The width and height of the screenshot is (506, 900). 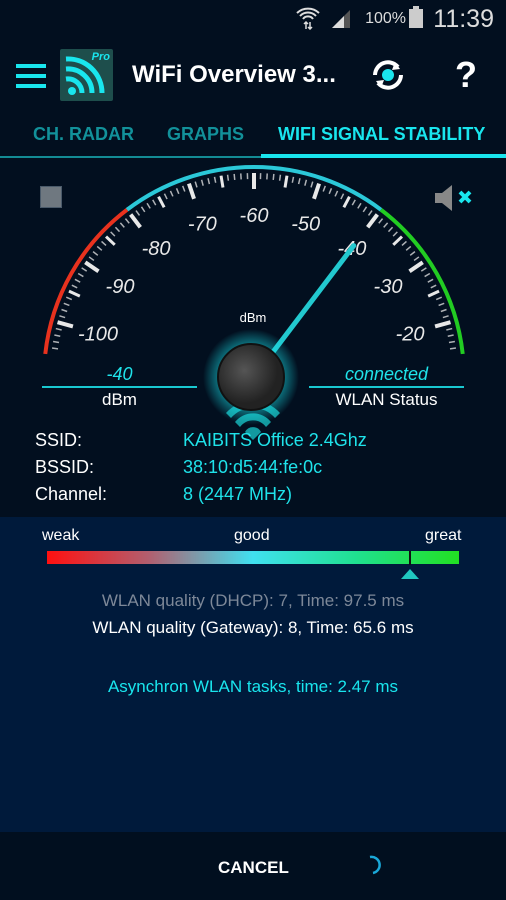 What do you see at coordinates (83, 134) in the screenshot?
I see `tab-ch-radar: CH. RADAR` at bounding box center [83, 134].